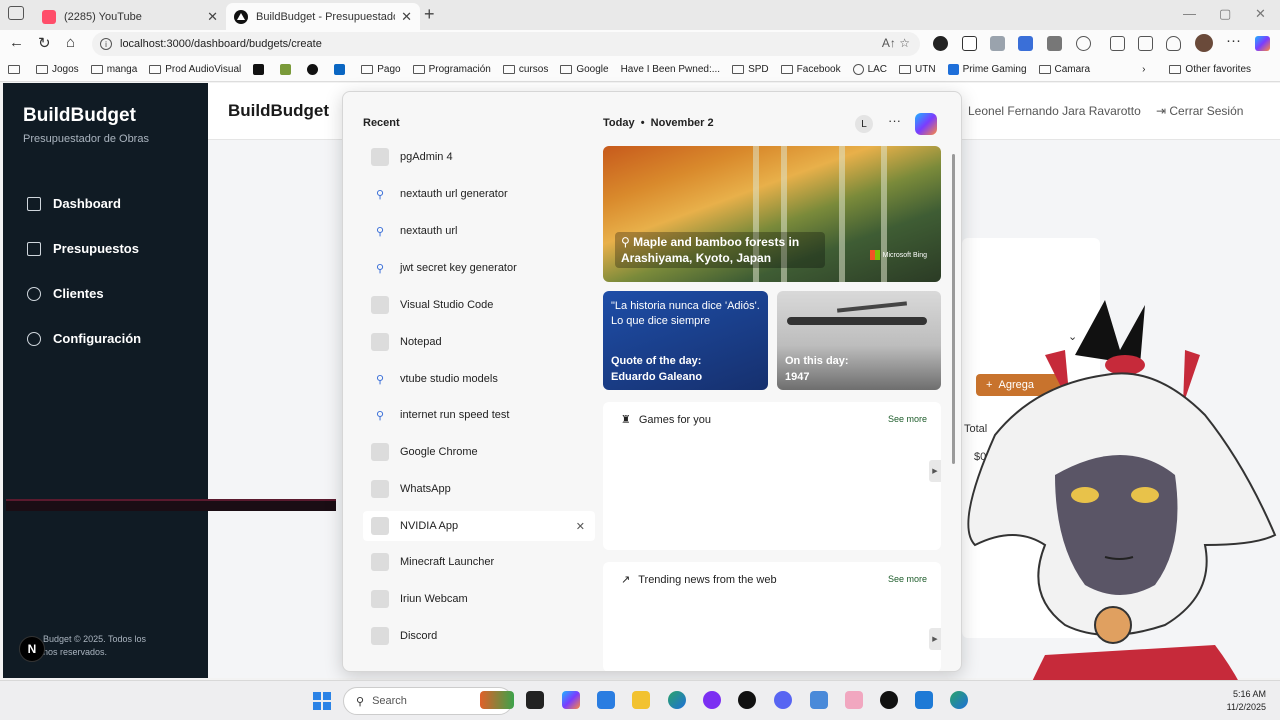 This screenshot has height=720, width=1280. I want to click on translate-icon, so click(1025, 43).